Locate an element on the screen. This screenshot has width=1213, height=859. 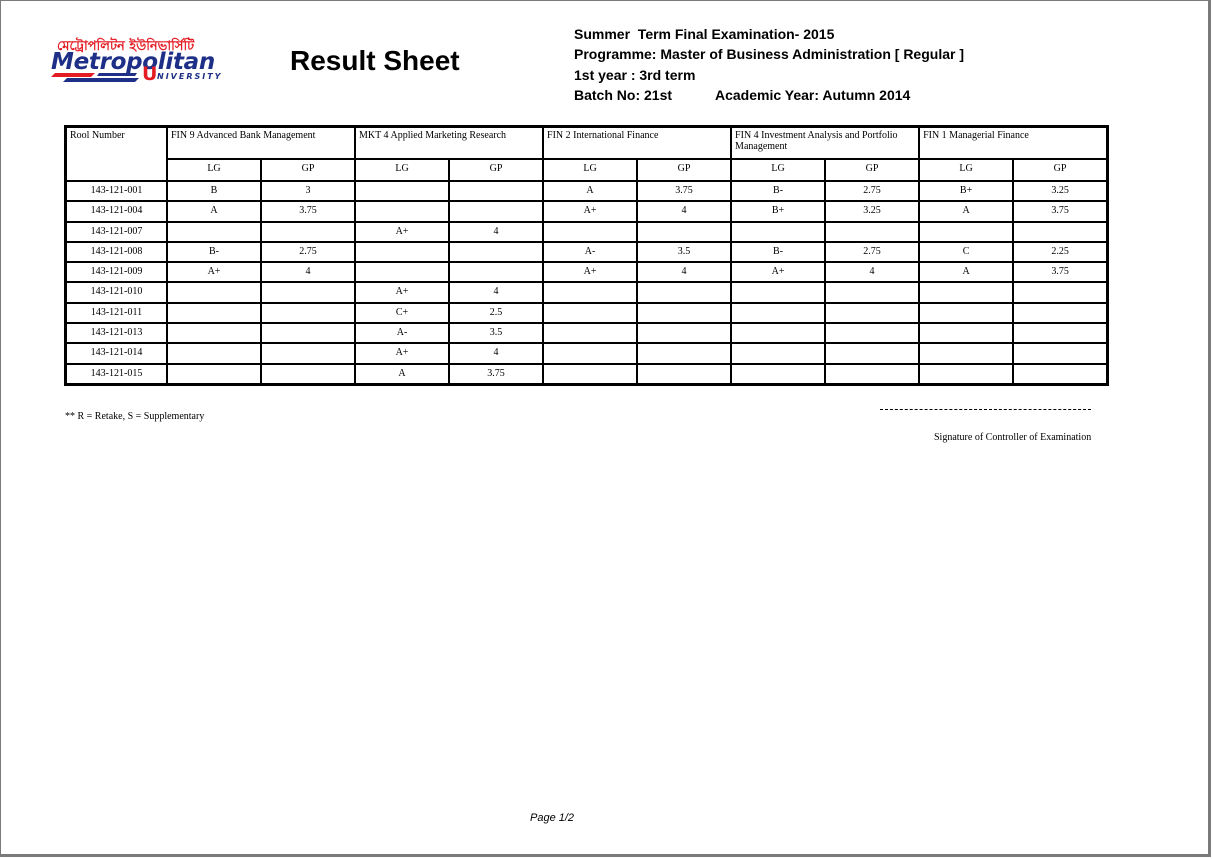
logo-stripes-icon is located at coordinates (95, 77).